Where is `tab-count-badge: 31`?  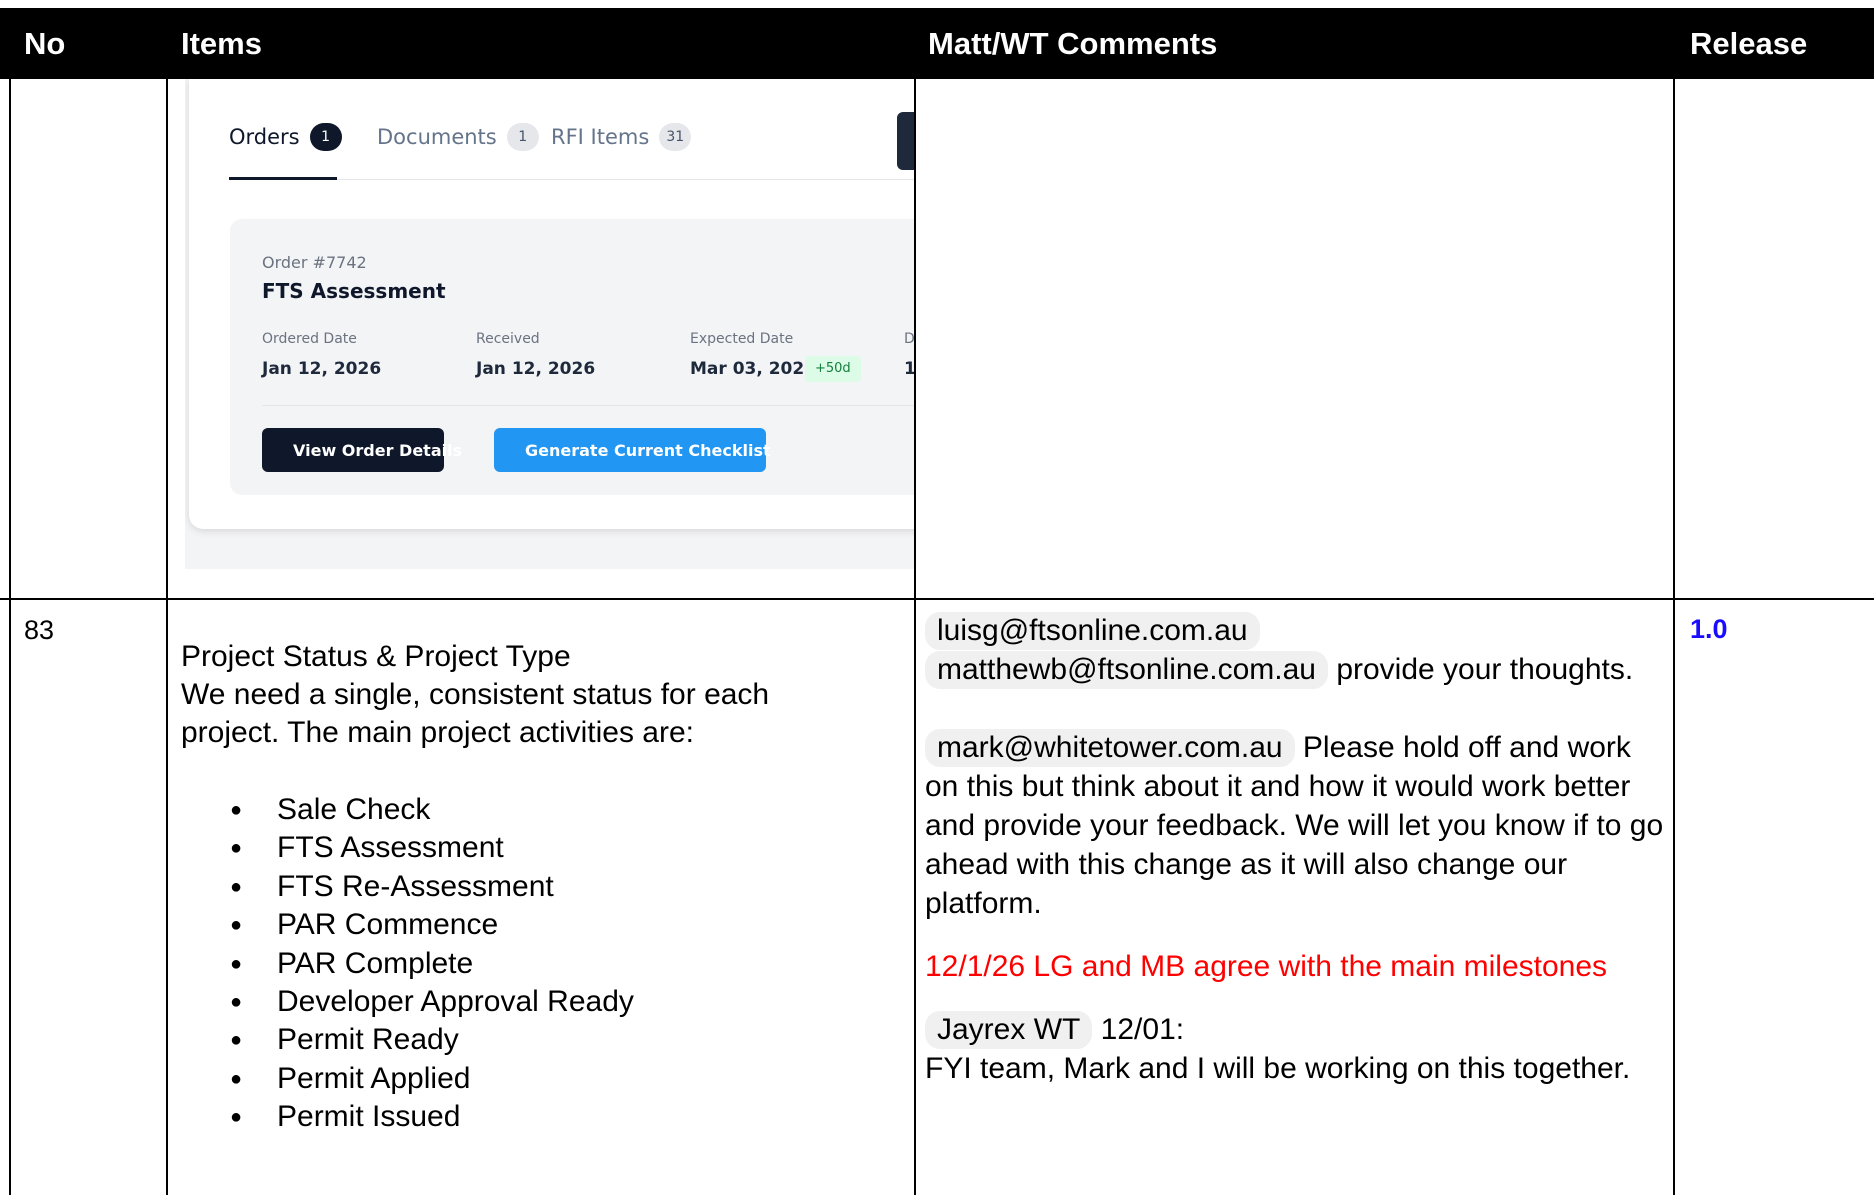 tab-count-badge: 31 is located at coordinates (675, 137).